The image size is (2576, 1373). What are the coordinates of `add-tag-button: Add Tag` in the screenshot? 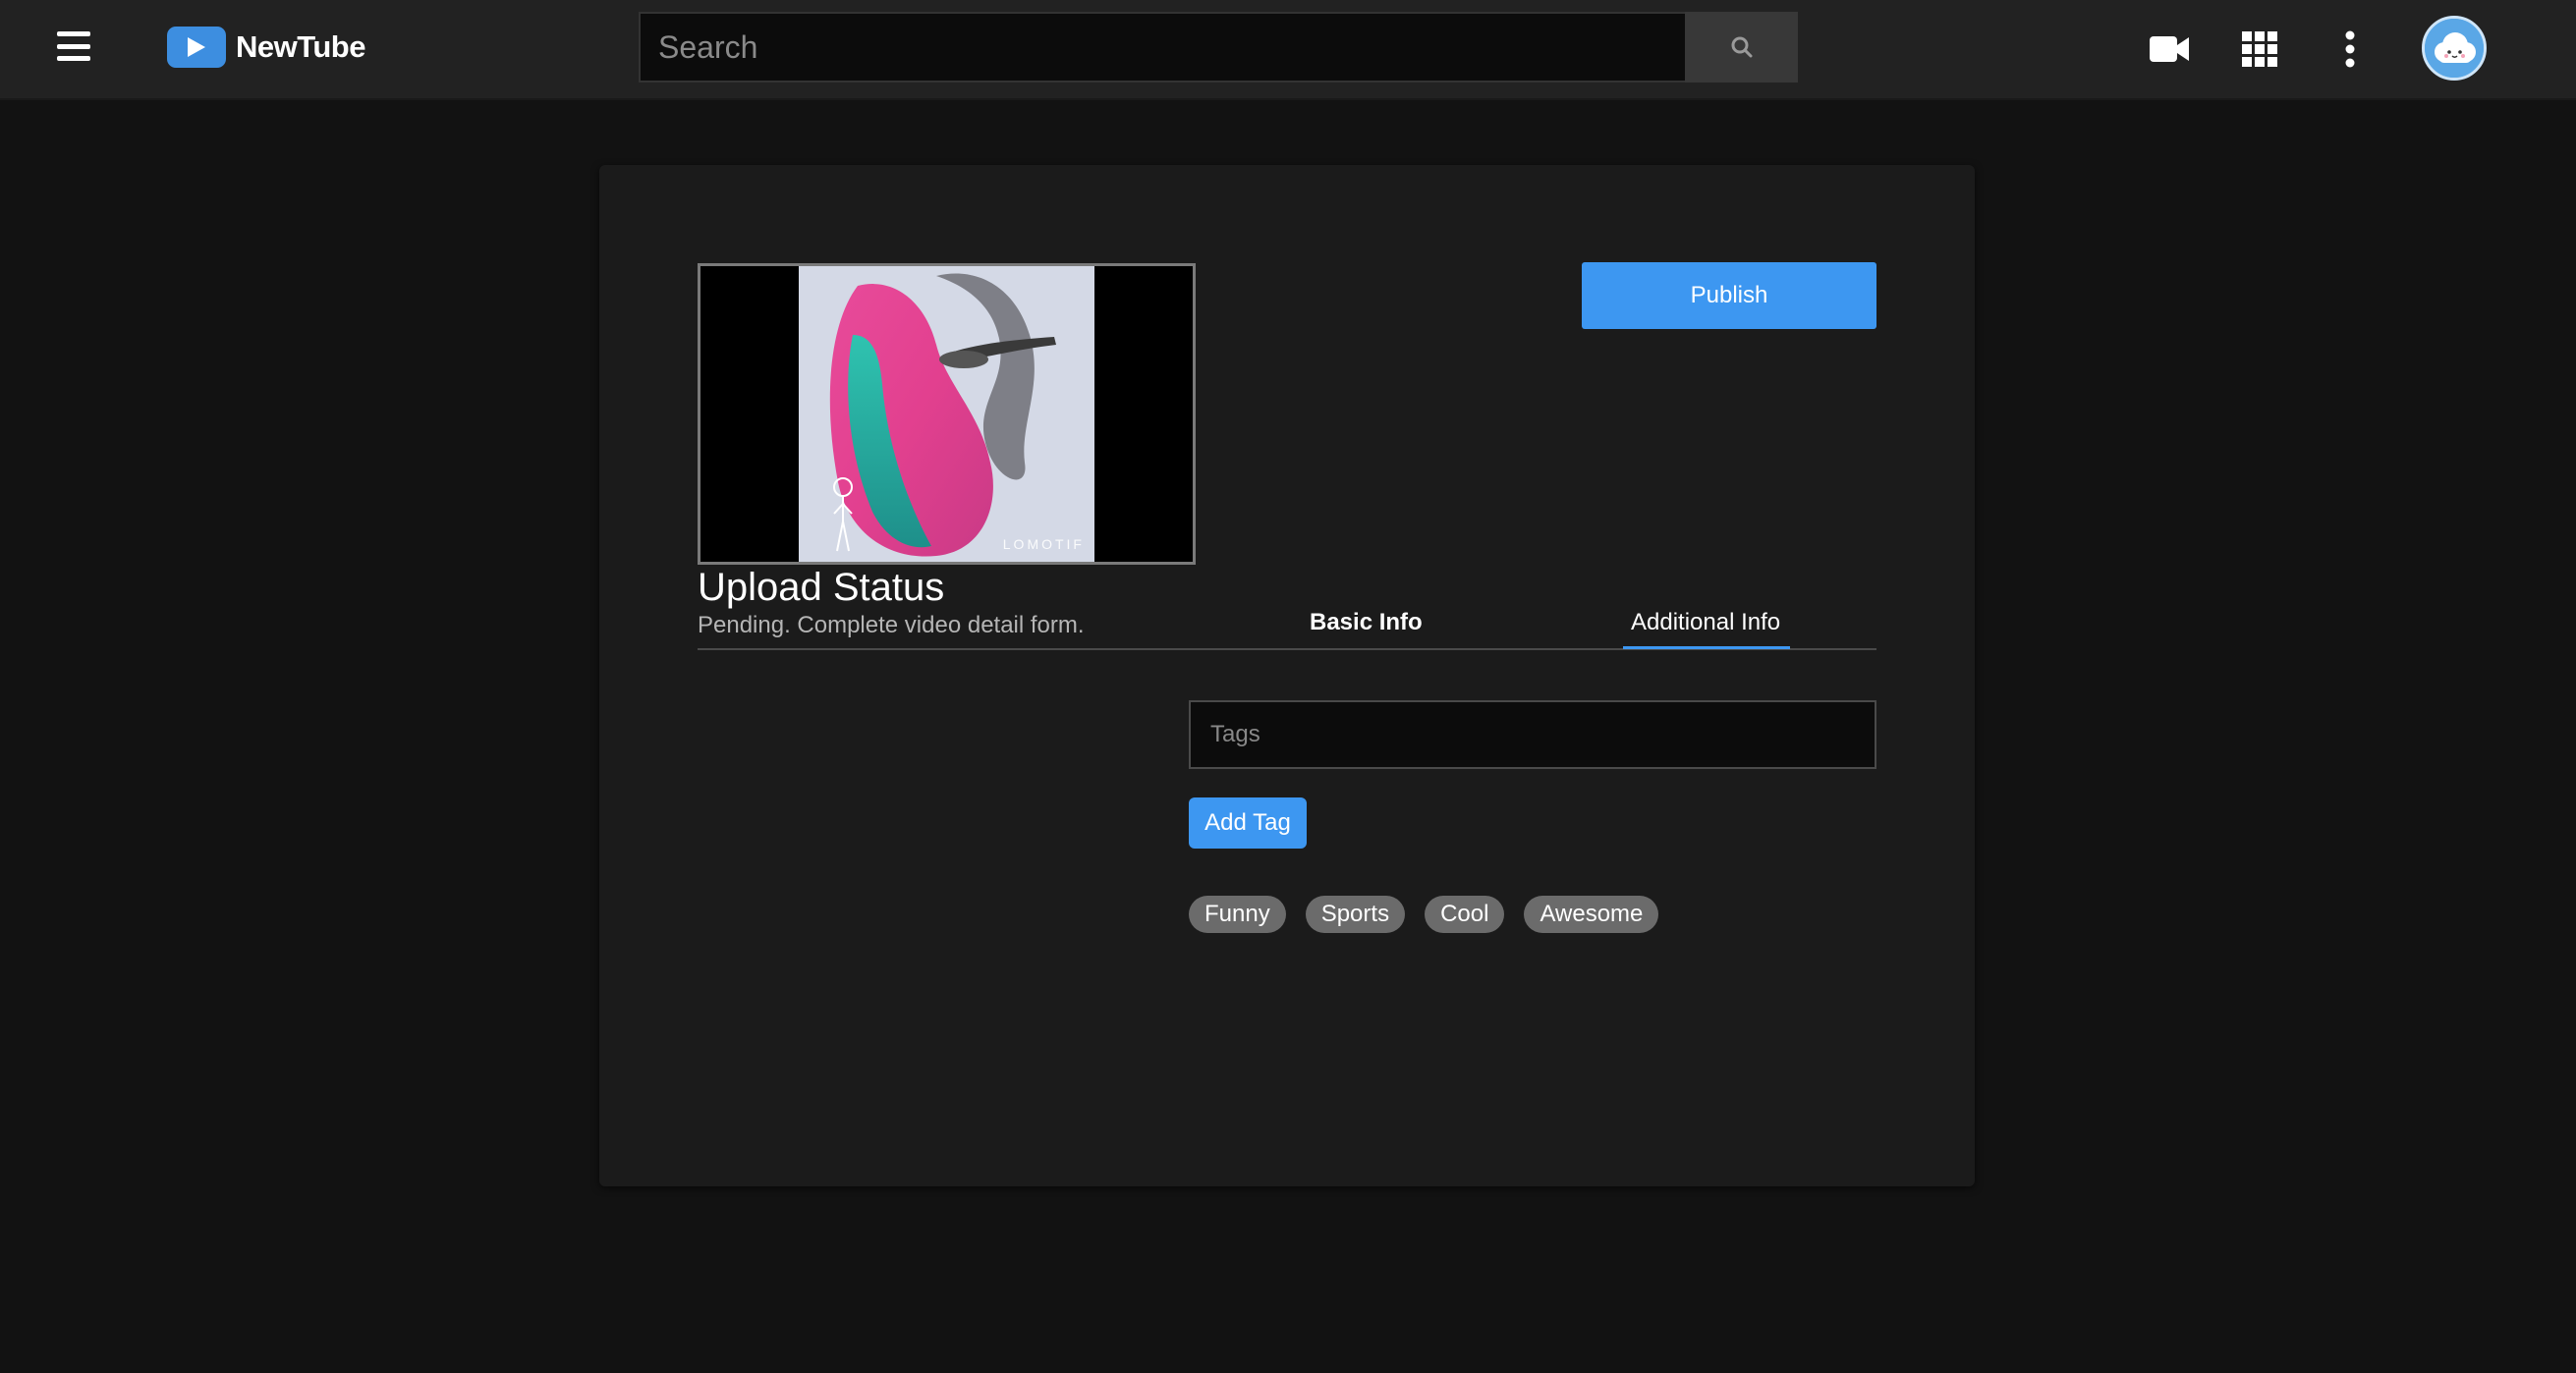 It's located at (1248, 823).